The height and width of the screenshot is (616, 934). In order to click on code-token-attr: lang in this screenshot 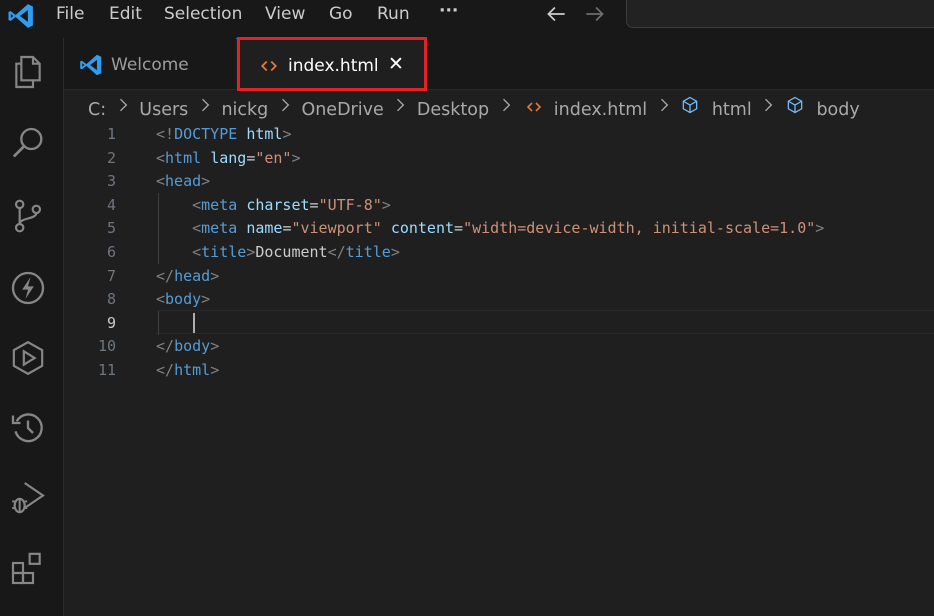, I will do `click(228, 157)`.